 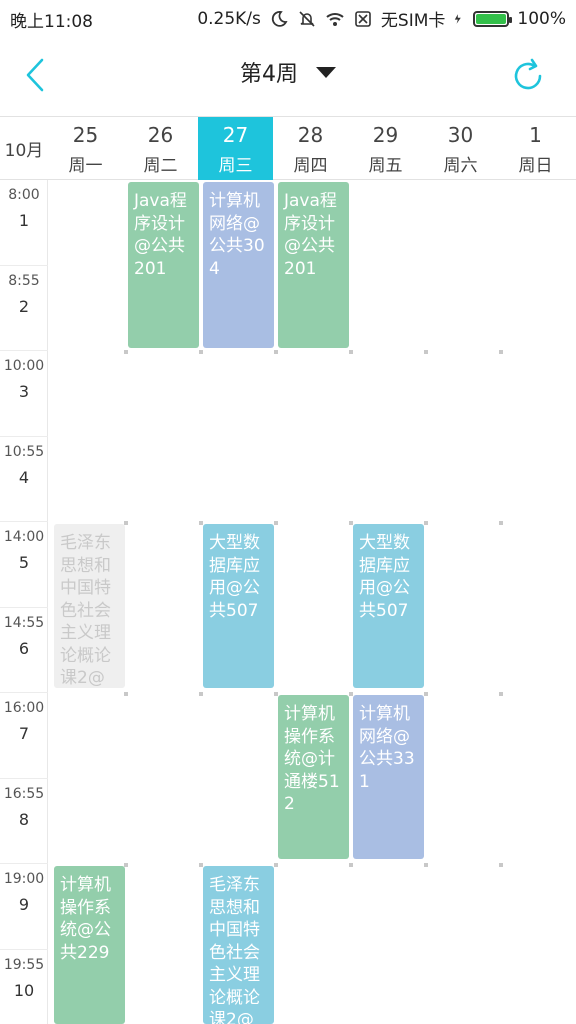 What do you see at coordinates (307, 18) in the screenshot?
I see `mute-icon` at bounding box center [307, 18].